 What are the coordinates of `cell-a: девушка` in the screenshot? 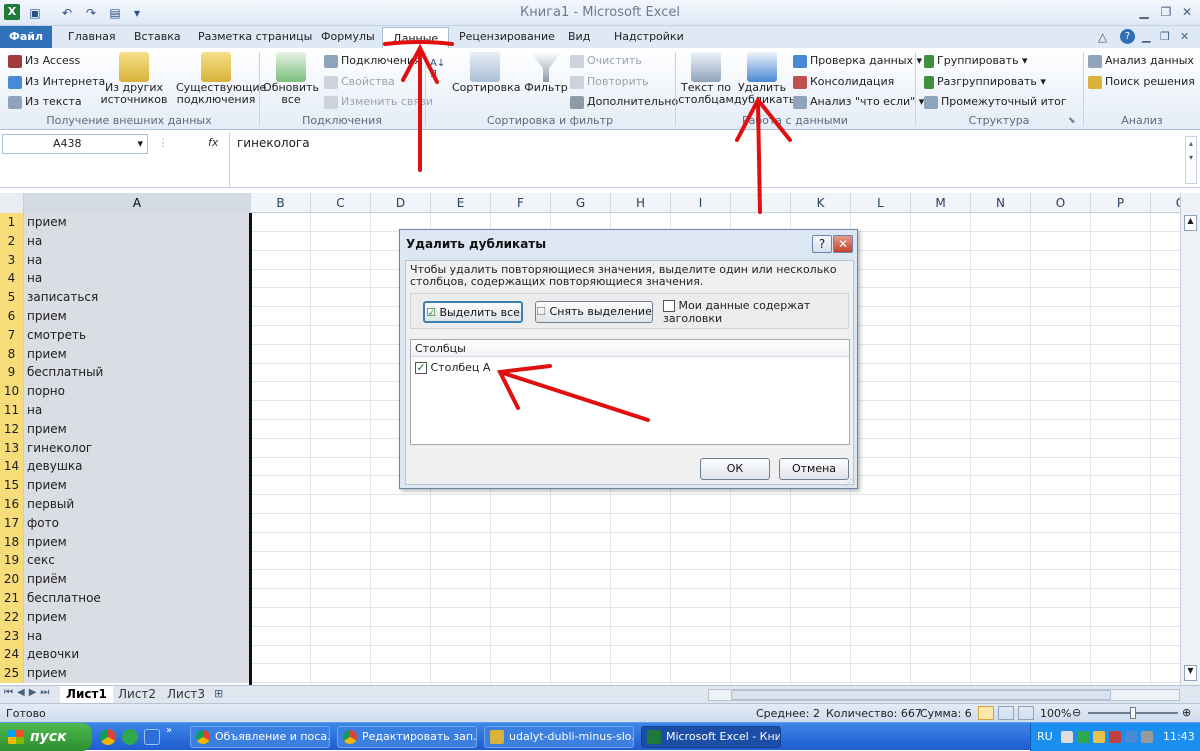 It's located at (137, 467).